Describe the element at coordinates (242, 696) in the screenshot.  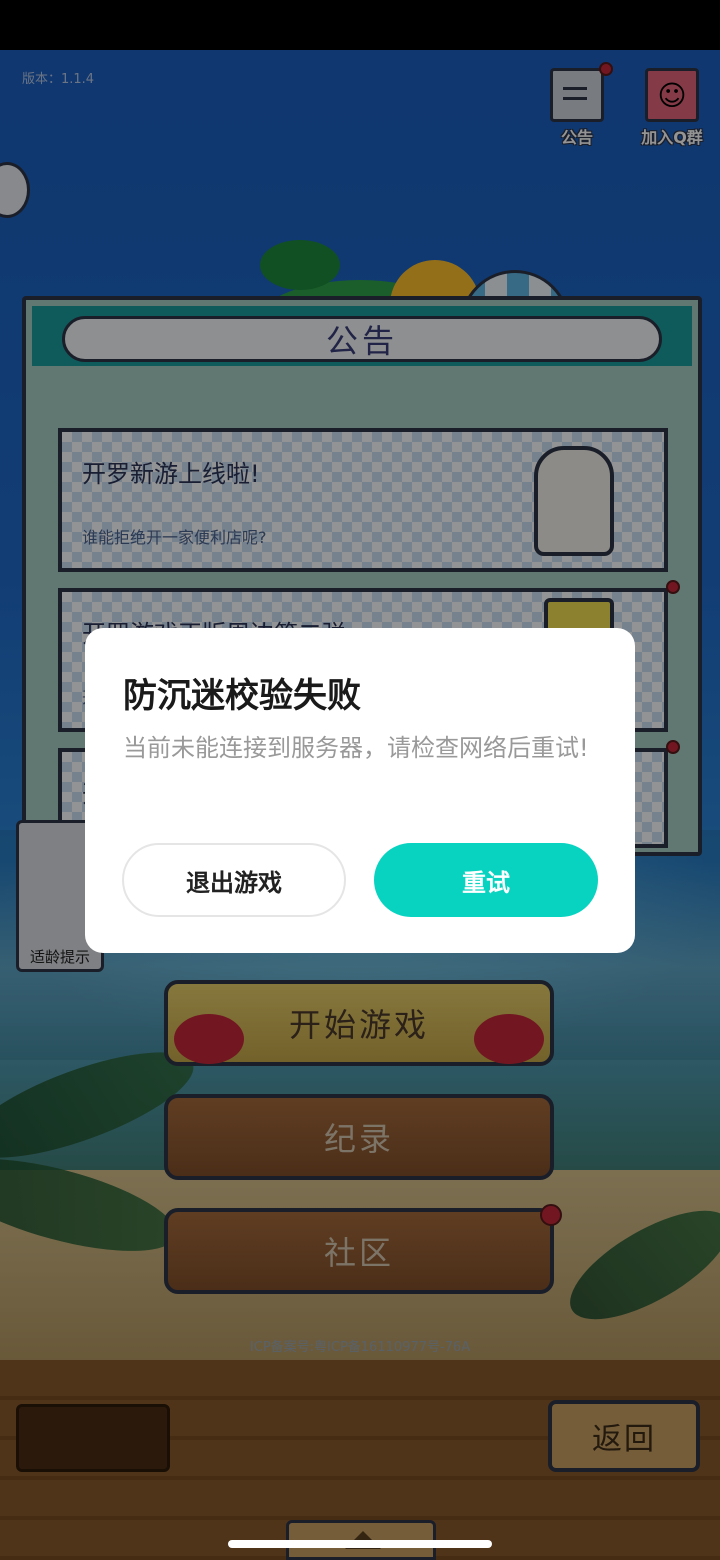
I see `dialog-title: 防沉迷校验失败` at that location.